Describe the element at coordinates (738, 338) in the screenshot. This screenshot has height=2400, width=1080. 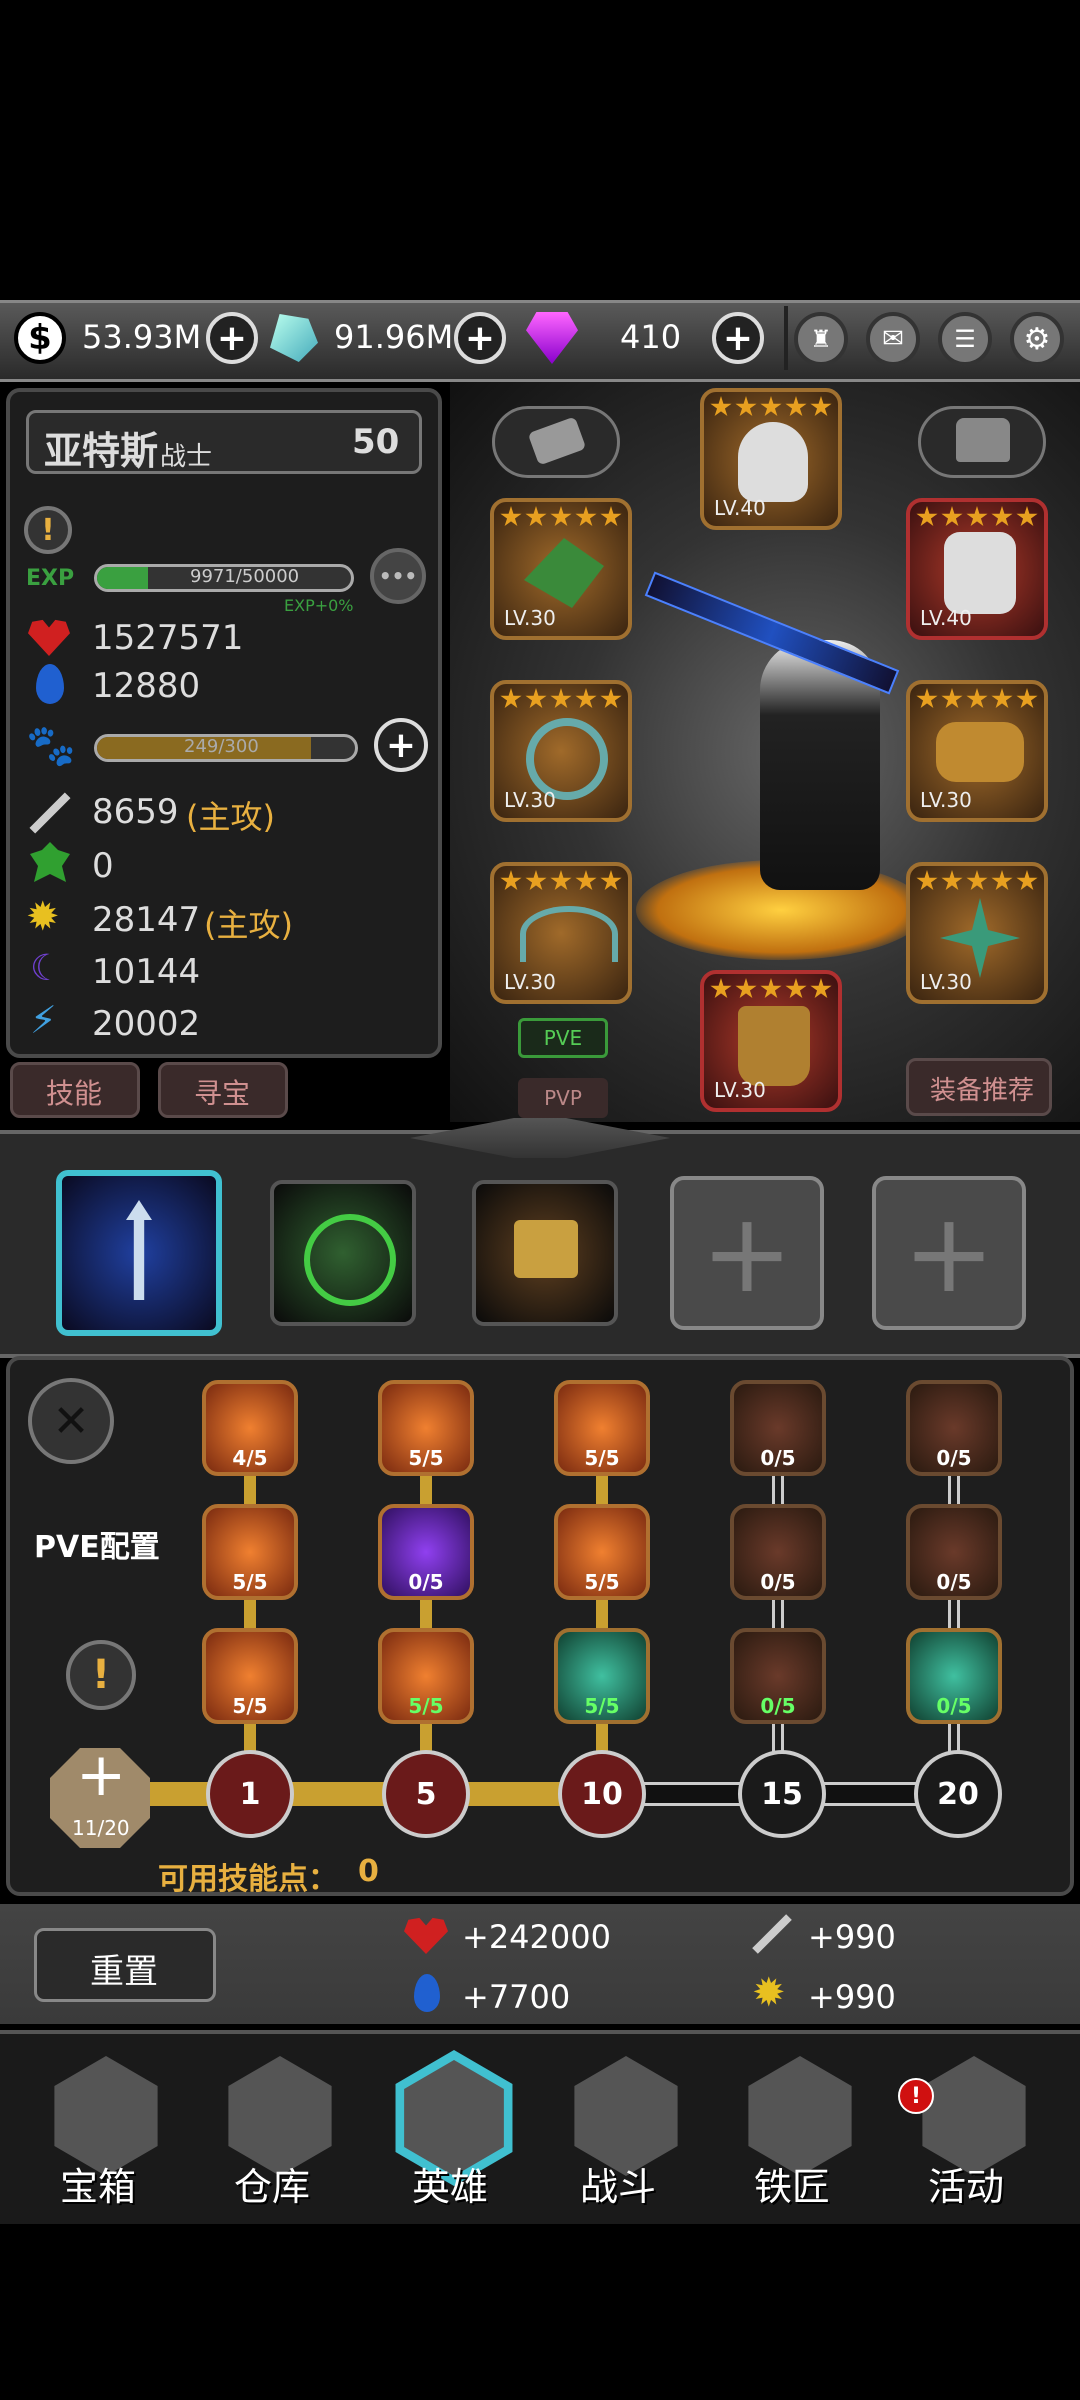
I see `add-gem-button: +` at that location.